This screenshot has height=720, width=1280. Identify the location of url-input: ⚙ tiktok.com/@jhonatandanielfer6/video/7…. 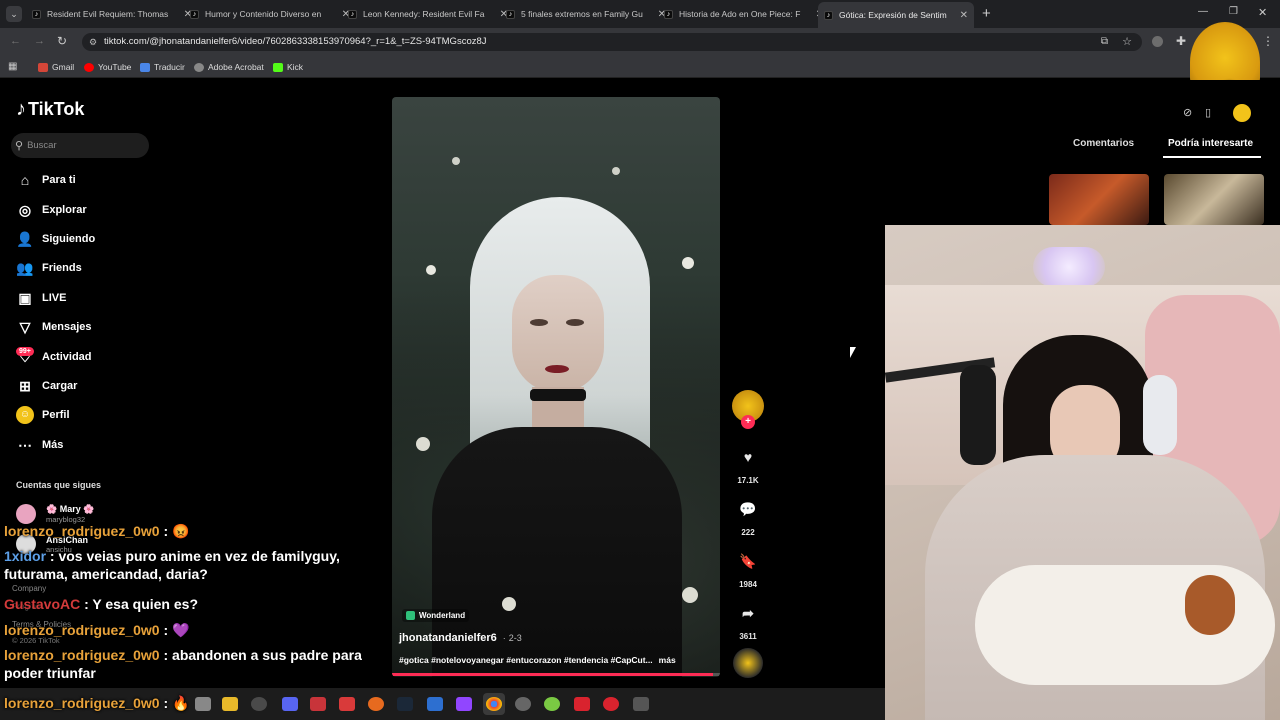
(612, 42).